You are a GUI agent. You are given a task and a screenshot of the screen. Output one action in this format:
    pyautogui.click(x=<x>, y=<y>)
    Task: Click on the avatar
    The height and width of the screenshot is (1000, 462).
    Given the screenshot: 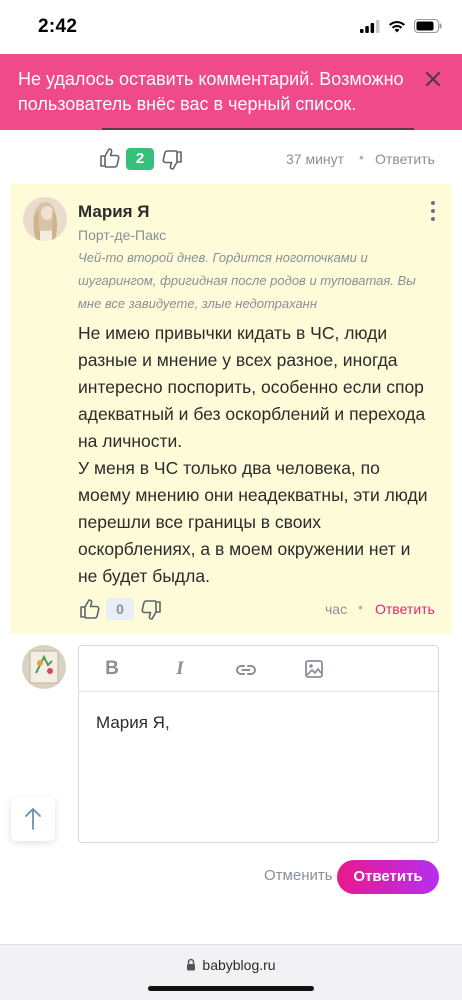 What is the action you would take?
    pyautogui.click(x=45, y=219)
    